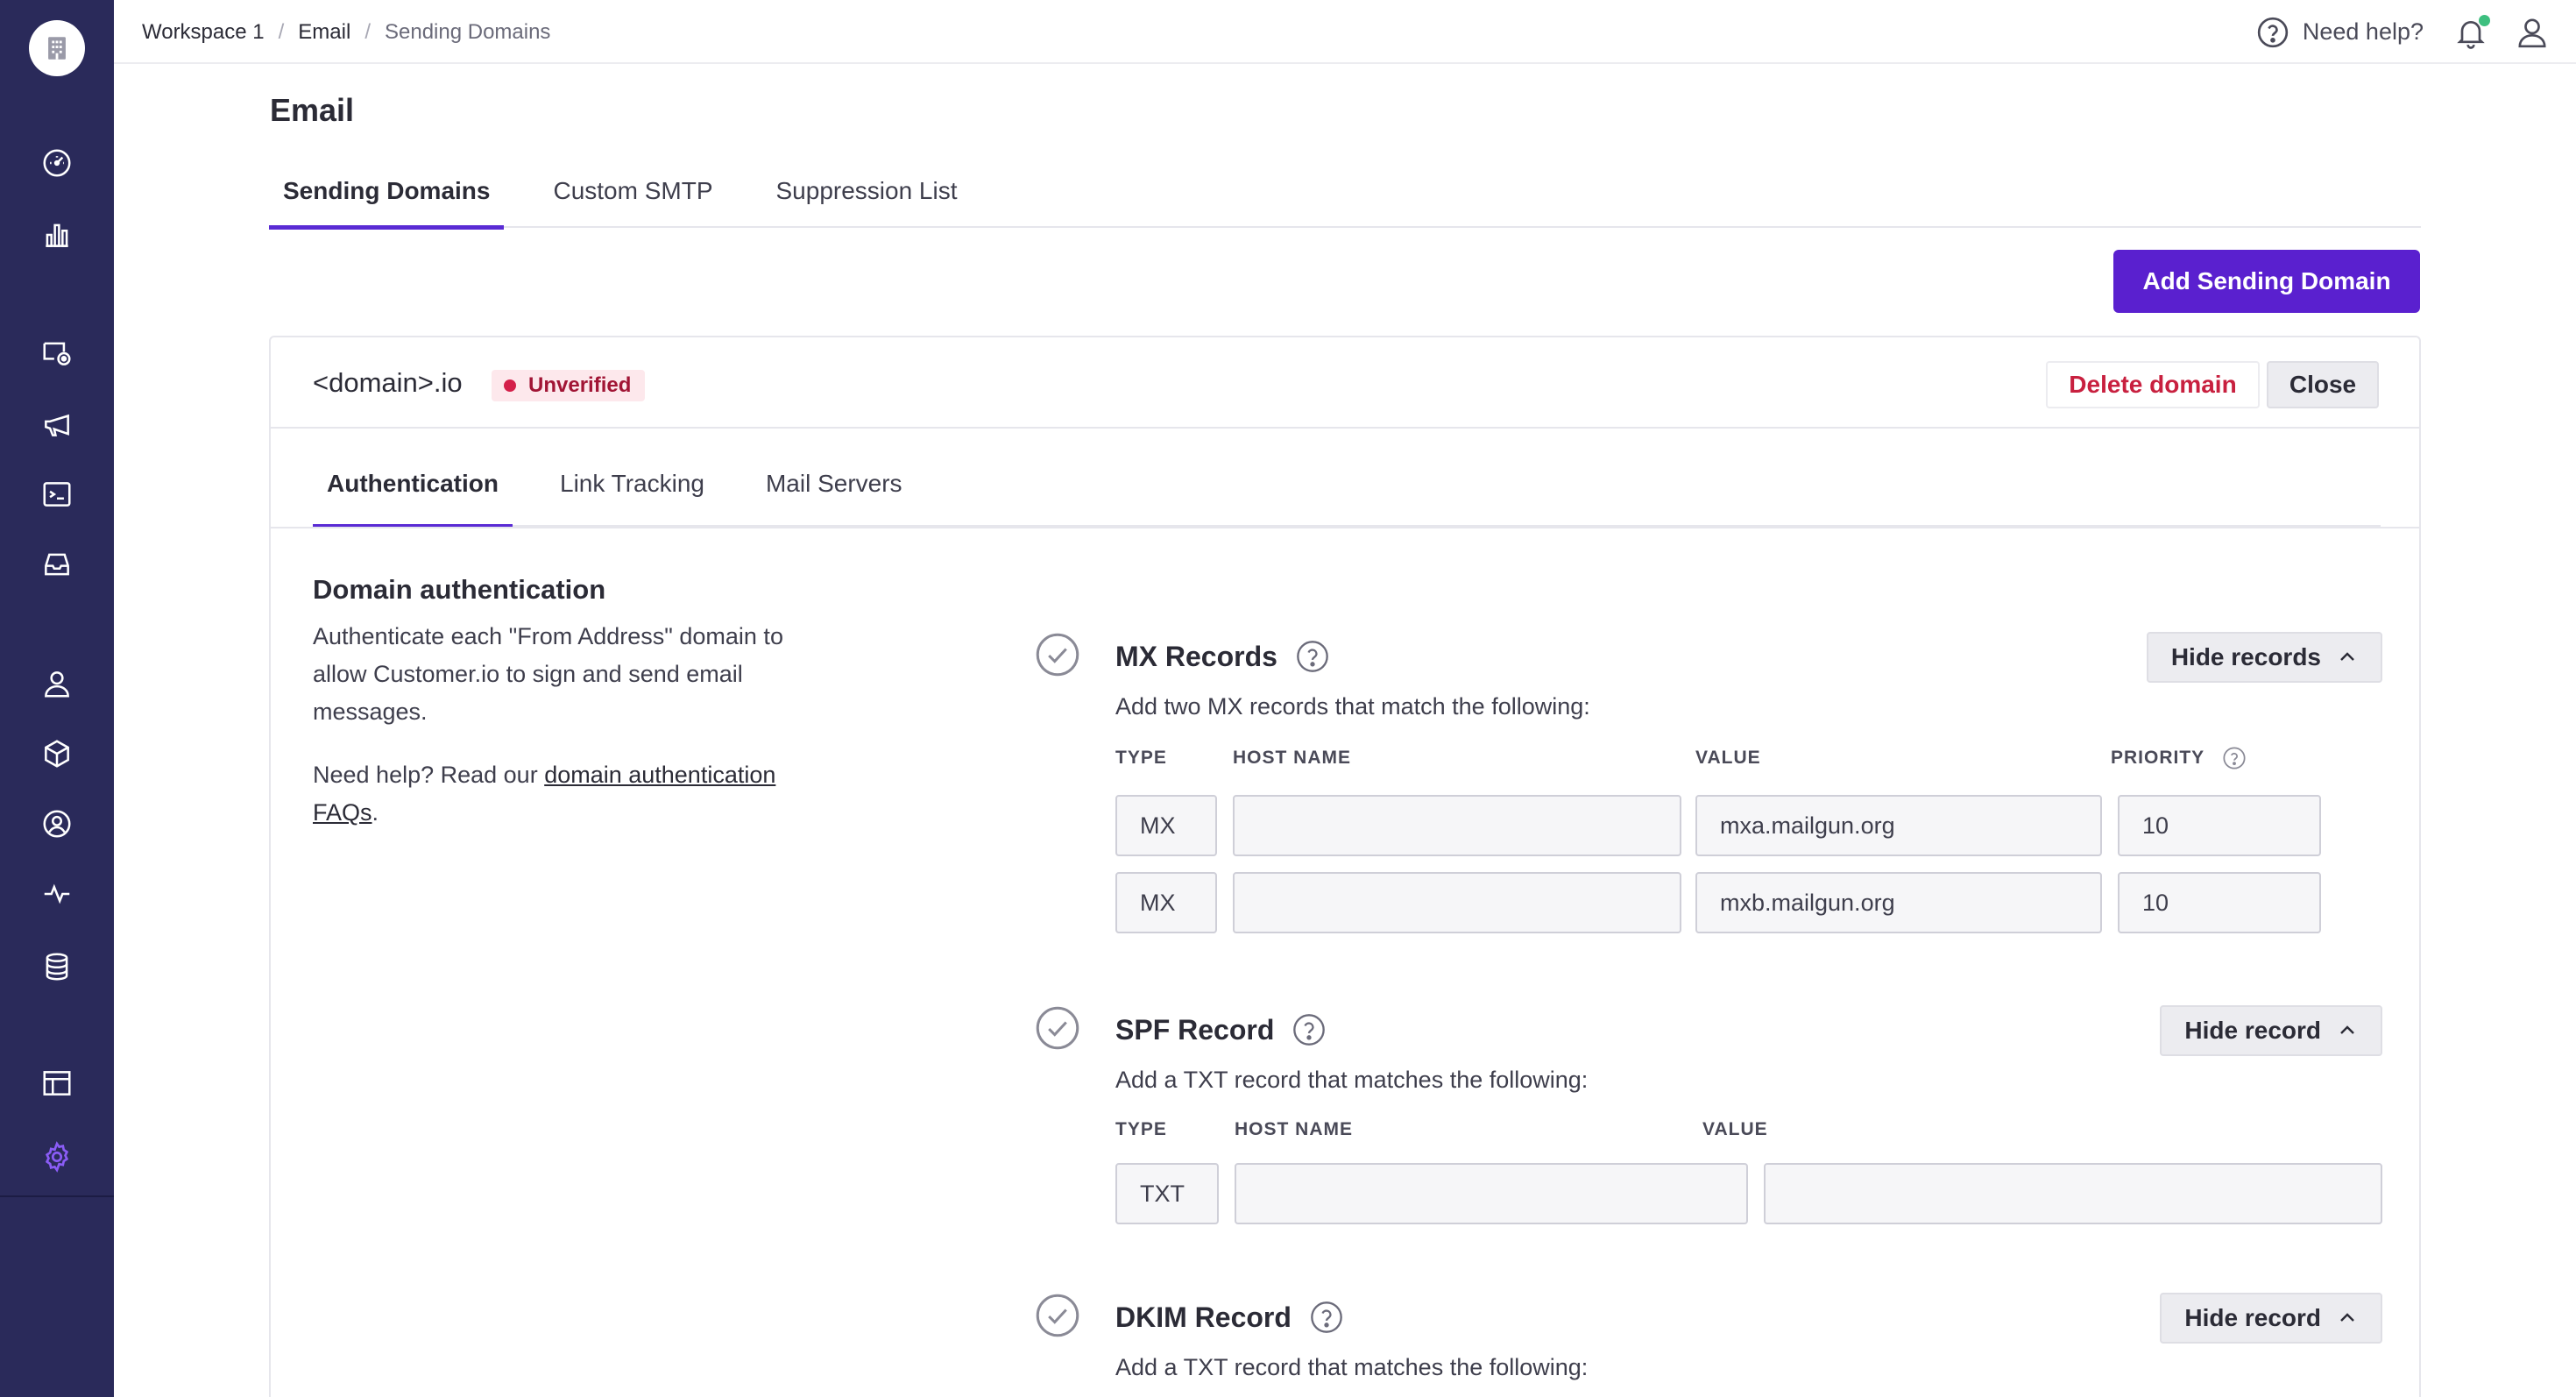  Describe the element at coordinates (2219, 826) in the screenshot. I see `mx-row-1-priority: 10` at that location.